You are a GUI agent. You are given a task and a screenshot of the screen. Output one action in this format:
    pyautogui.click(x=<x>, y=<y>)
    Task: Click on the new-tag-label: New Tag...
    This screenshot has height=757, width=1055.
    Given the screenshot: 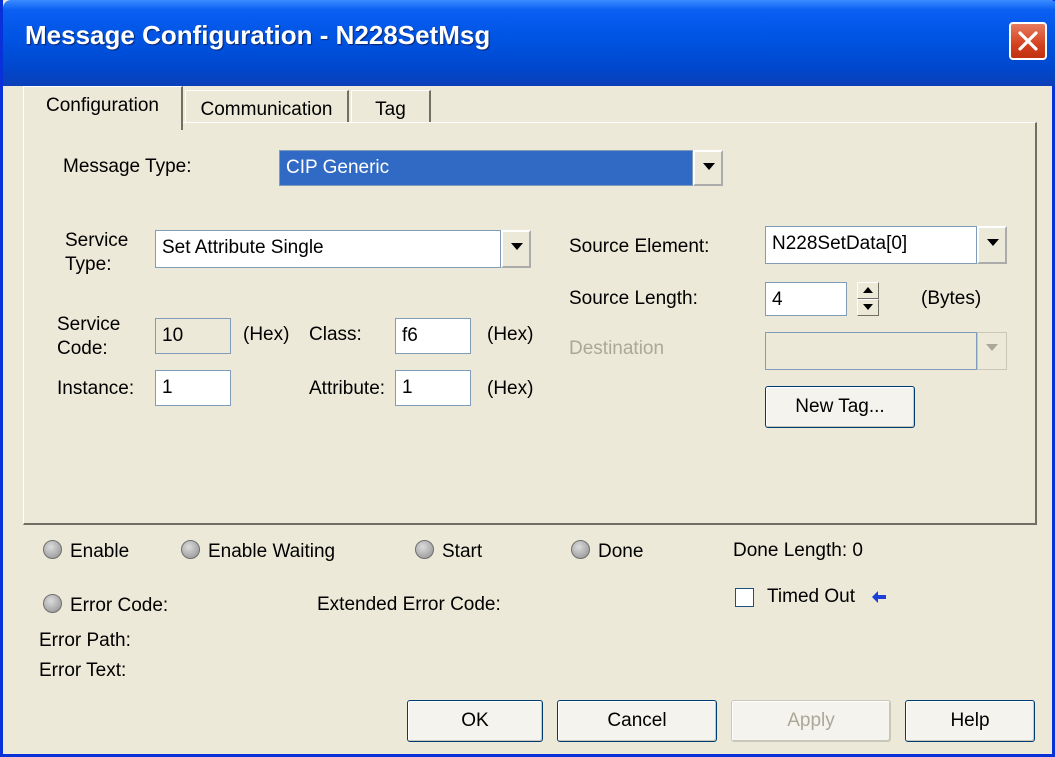 What is the action you would take?
    pyautogui.click(x=840, y=406)
    